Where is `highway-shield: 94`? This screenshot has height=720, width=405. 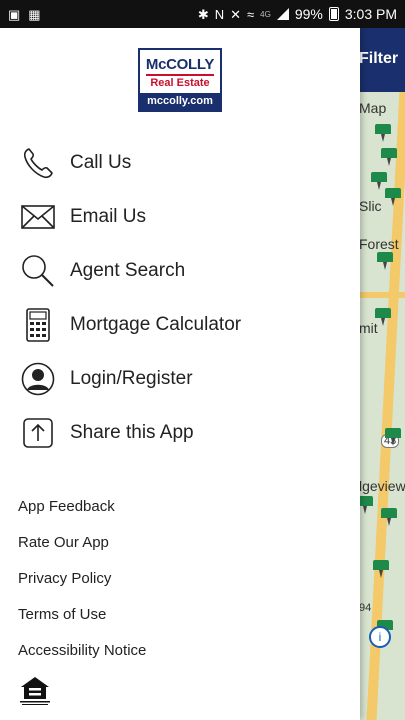 highway-shield: 94 is located at coordinates (365, 608).